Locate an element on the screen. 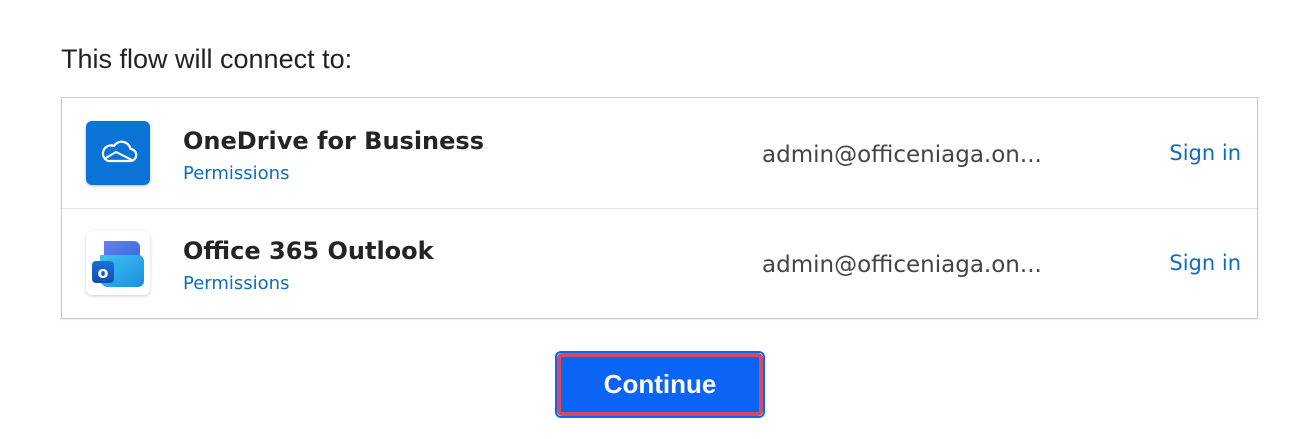 The image size is (1296, 439). svg-text: o is located at coordinates (103, 272).